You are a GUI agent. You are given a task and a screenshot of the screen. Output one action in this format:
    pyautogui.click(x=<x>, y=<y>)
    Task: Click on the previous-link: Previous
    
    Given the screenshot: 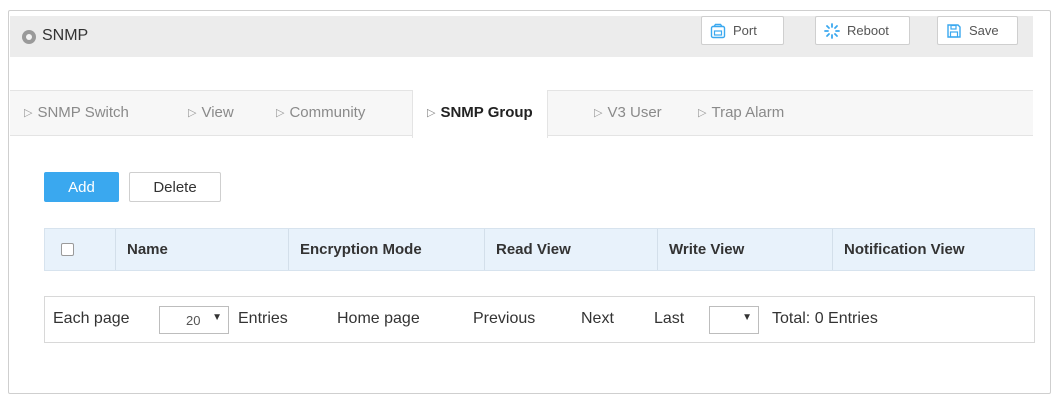 What is the action you would take?
    pyautogui.click(x=504, y=319)
    